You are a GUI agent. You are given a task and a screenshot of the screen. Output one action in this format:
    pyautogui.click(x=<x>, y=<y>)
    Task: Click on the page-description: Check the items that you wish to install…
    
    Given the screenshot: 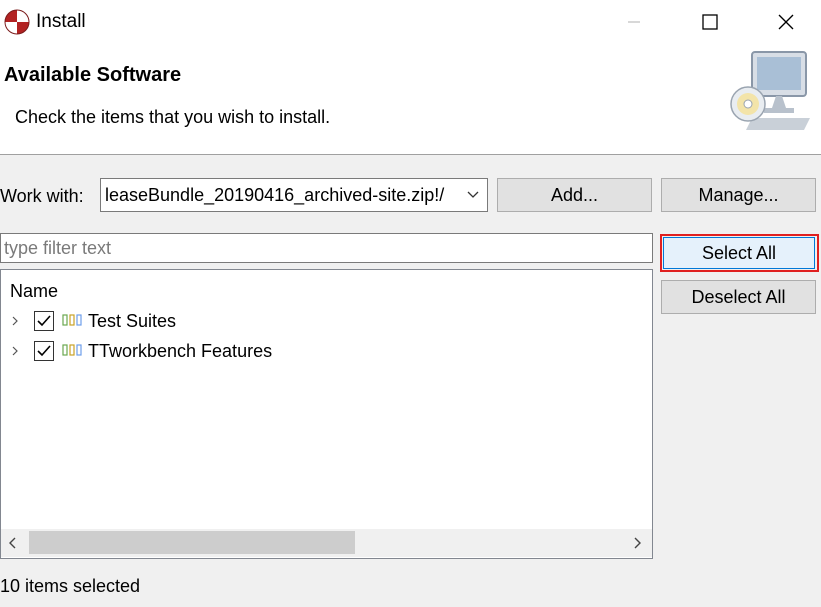 What is the action you would take?
    pyautogui.click(x=173, y=117)
    